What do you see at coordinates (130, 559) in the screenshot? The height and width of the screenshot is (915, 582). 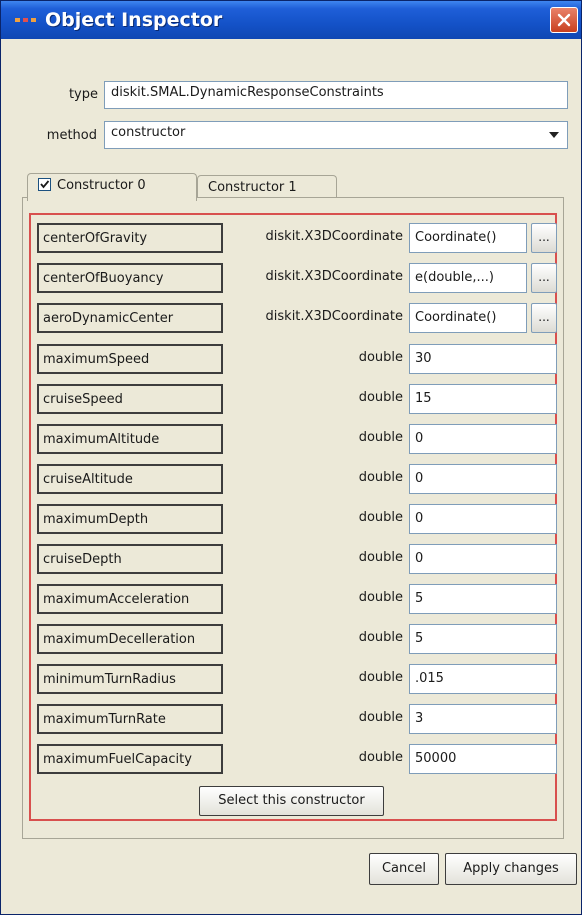 I see `param-name-button: cruiseDepth` at bounding box center [130, 559].